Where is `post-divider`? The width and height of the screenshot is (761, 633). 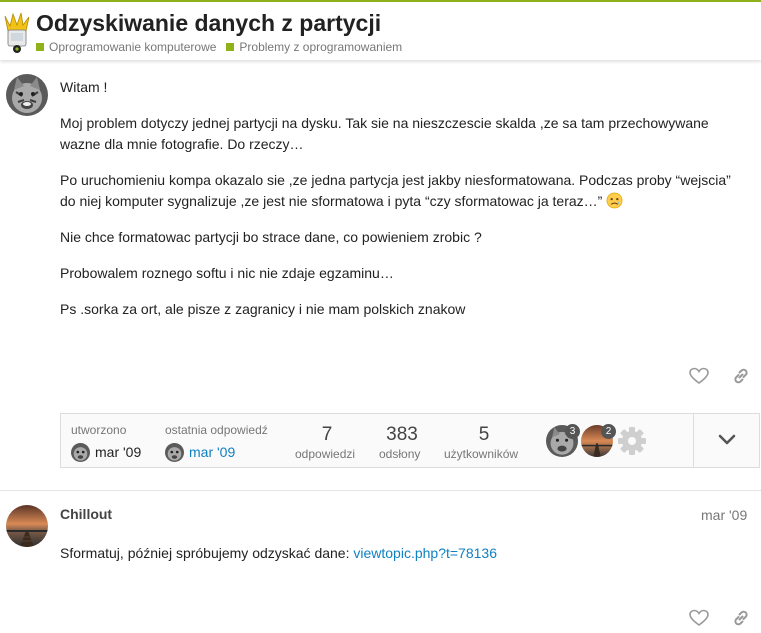 post-divider is located at coordinates (380, 490).